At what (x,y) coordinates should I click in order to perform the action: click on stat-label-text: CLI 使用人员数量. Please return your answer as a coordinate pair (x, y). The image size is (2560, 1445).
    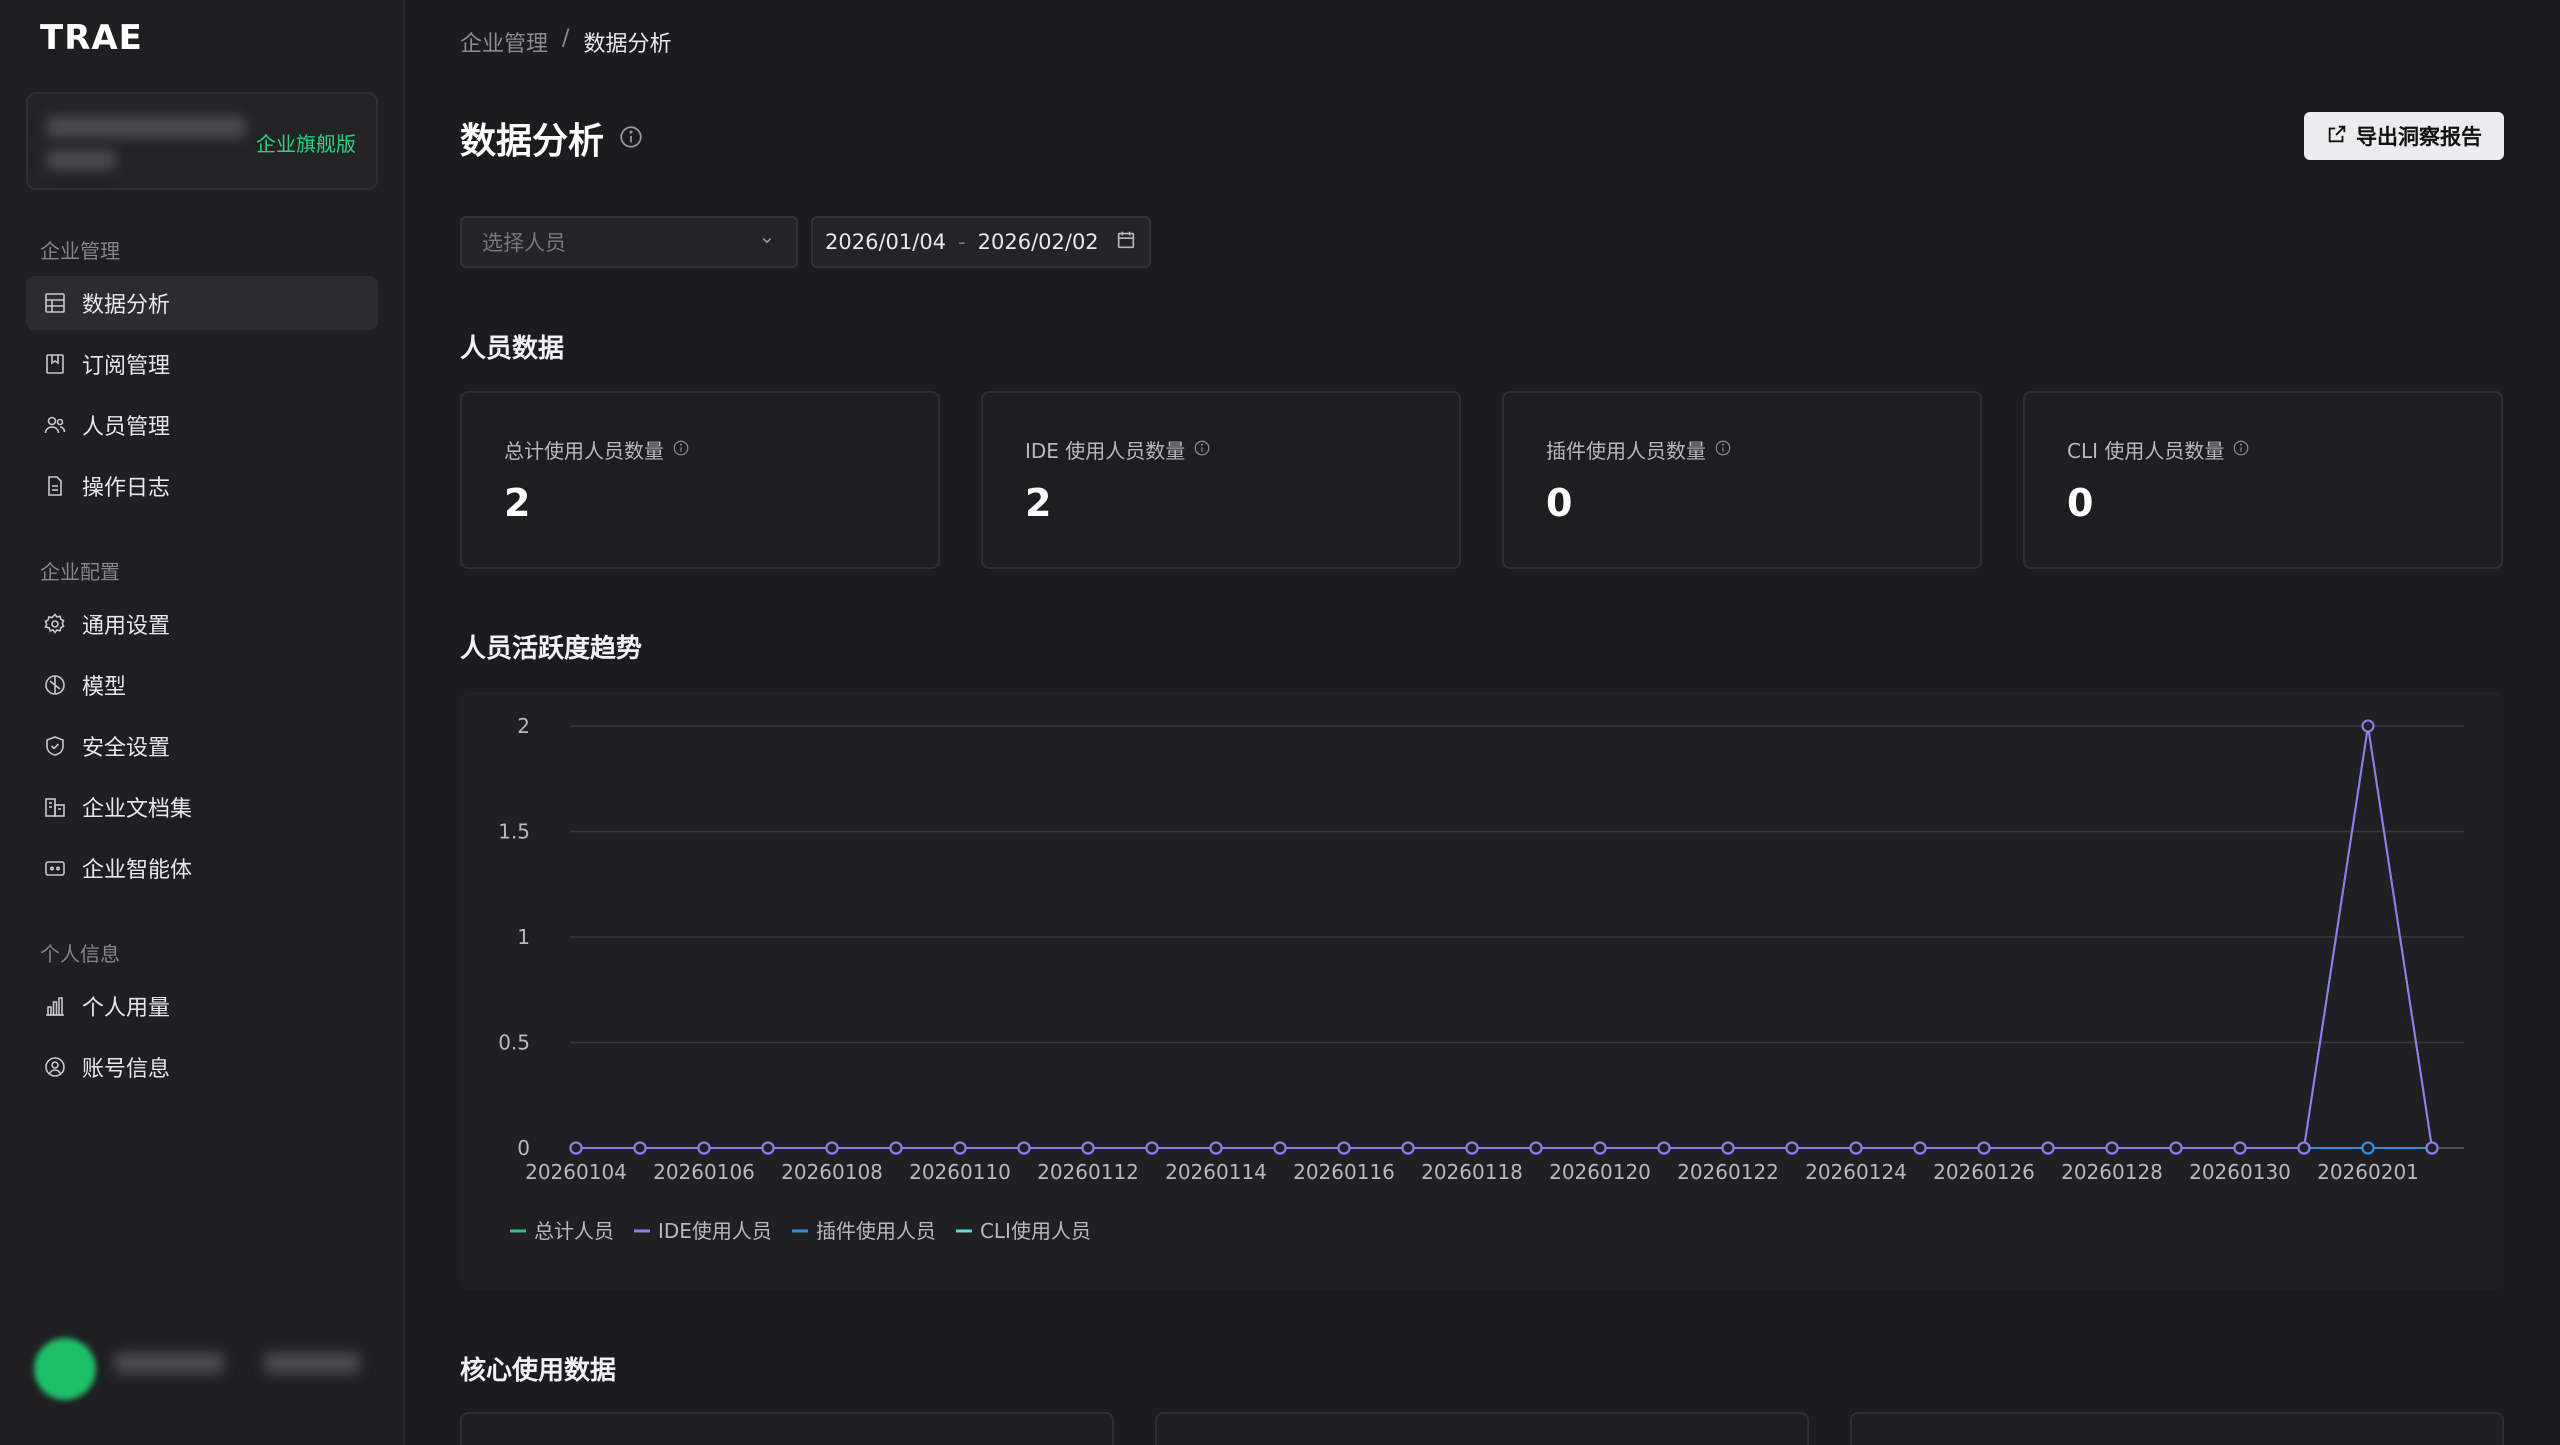
    Looking at the image, I should click on (2146, 451).